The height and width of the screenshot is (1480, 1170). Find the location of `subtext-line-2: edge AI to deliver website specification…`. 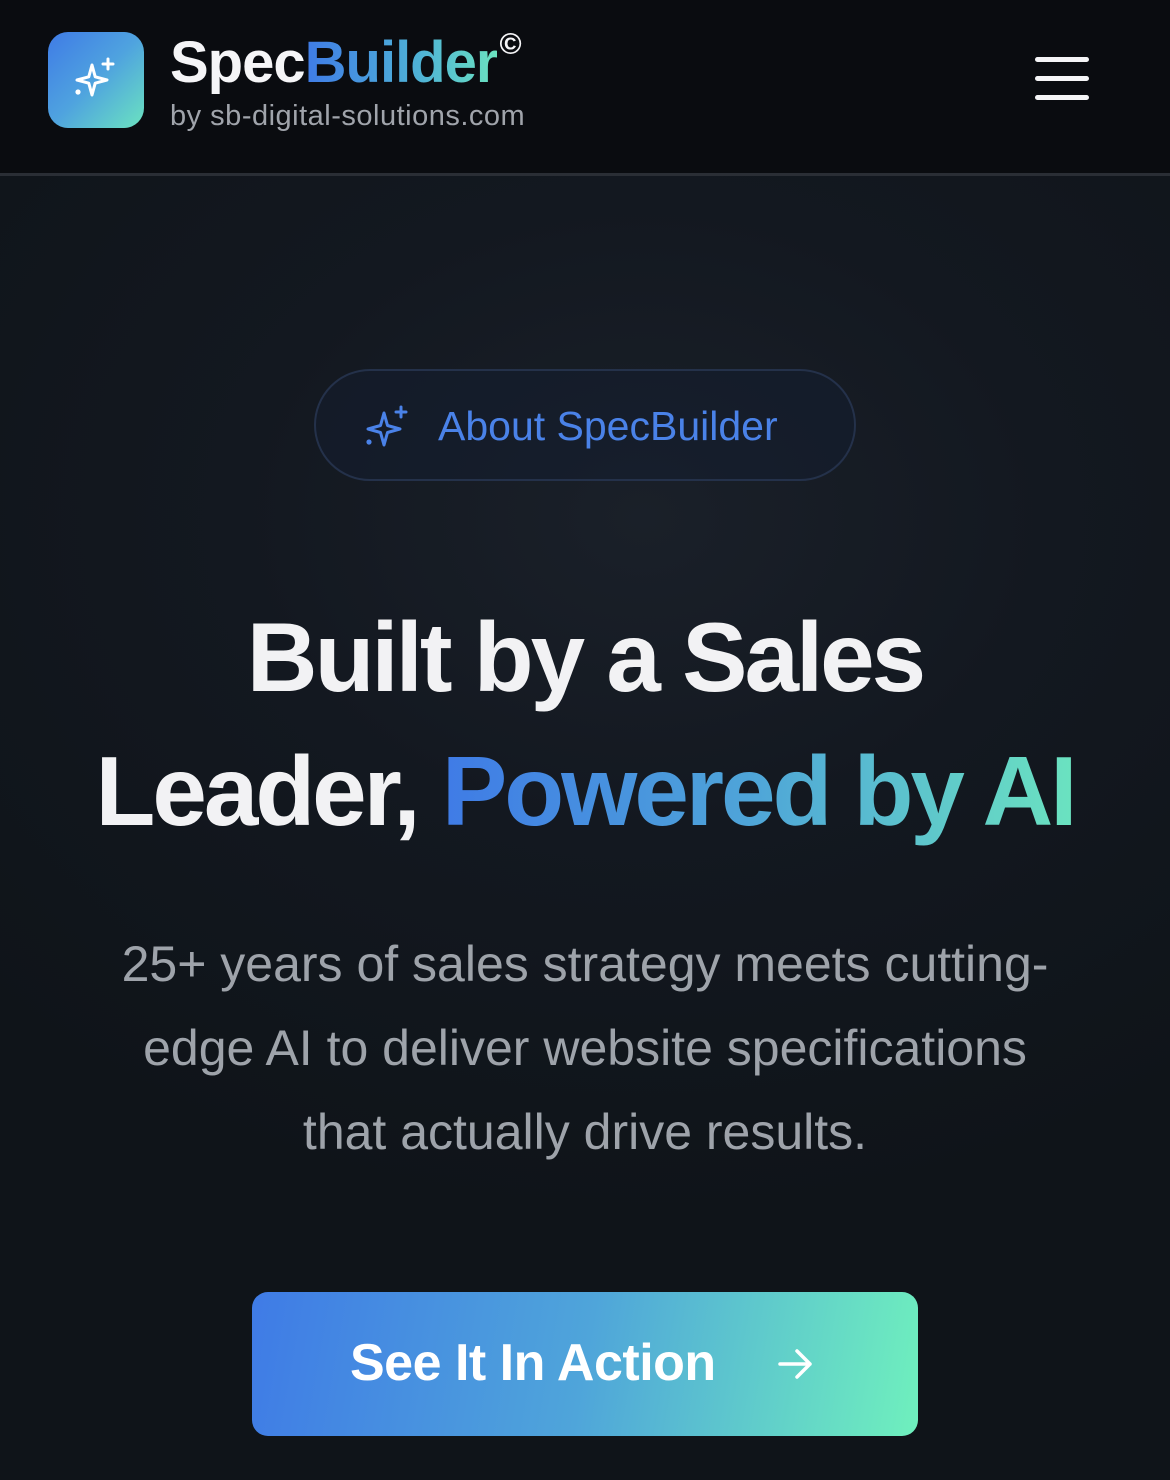

subtext-line-2: edge AI to deliver website specification… is located at coordinates (585, 1048).